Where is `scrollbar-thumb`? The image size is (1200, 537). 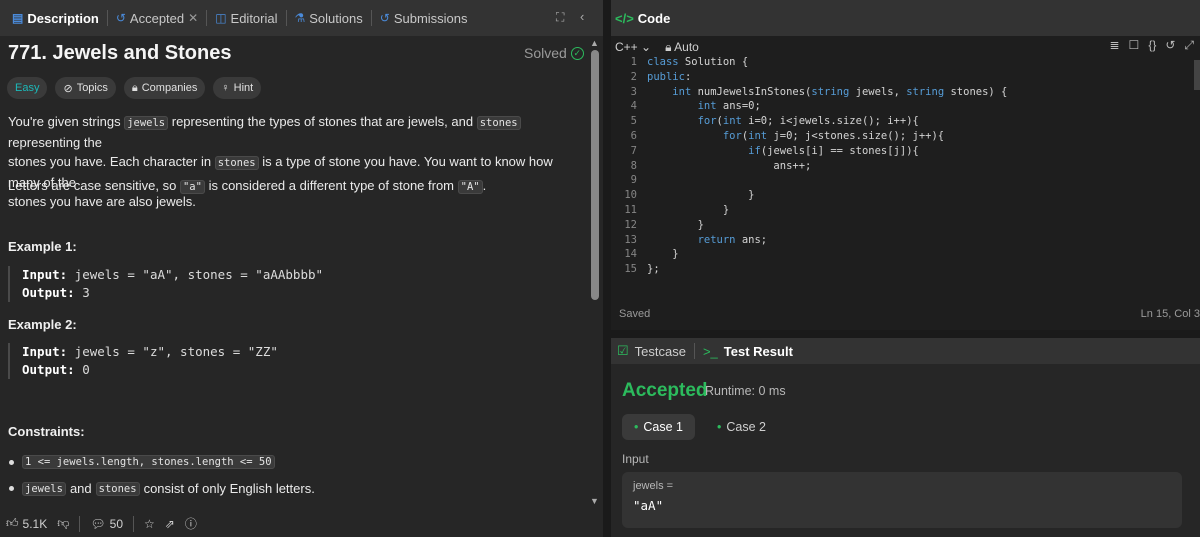
scrollbar-thumb is located at coordinates (595, 175).